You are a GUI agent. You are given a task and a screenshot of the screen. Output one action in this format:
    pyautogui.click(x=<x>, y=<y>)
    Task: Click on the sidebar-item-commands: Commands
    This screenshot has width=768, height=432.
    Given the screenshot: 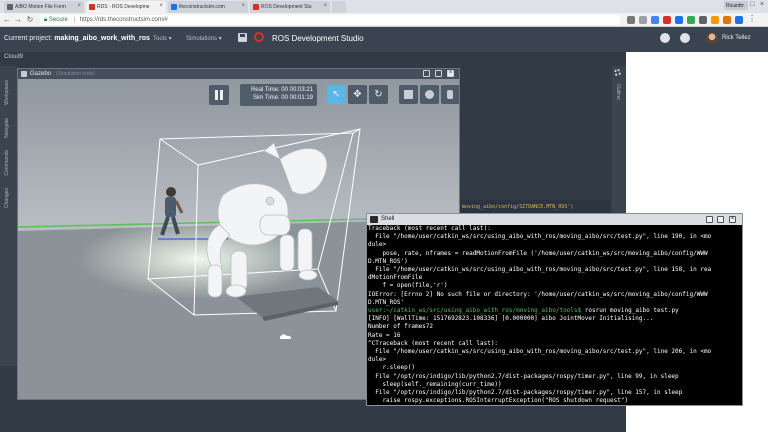 What is the action you would take?
    pyautogui.click(x=7, y=163)
    